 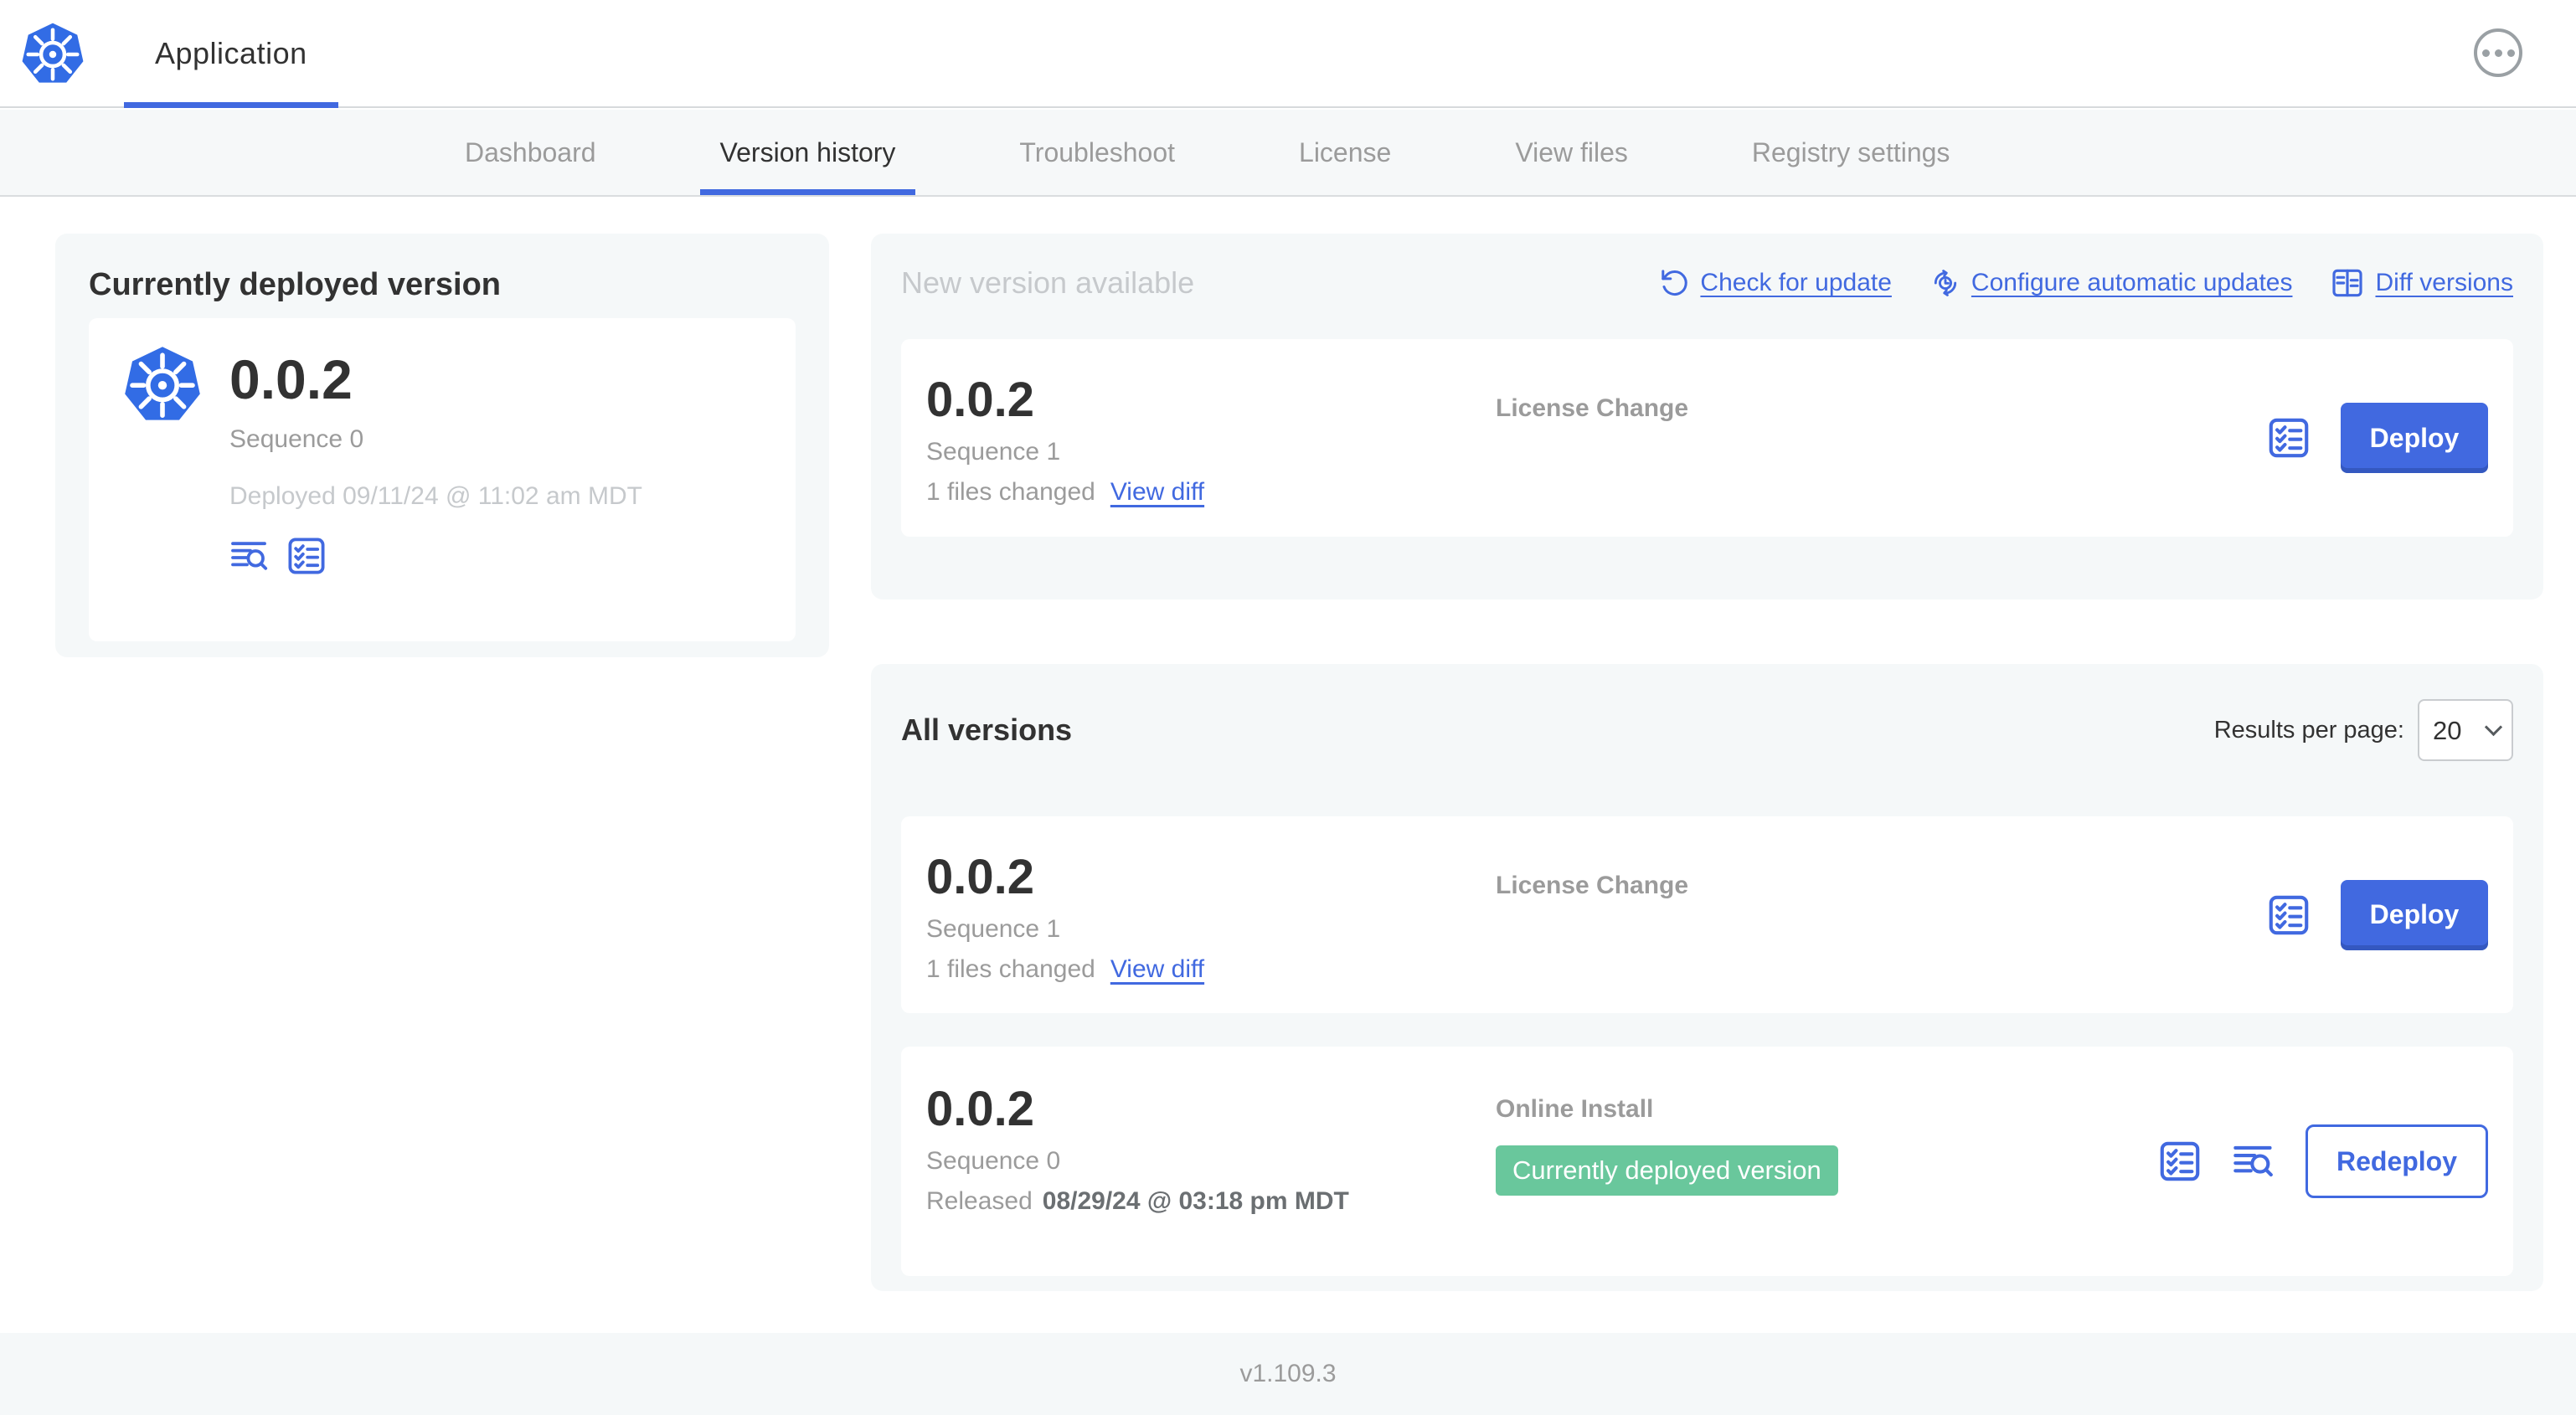 What do you see at coordinates (1575, 1109) in the screenshot?
I see `version-source-label: Online Install` at bounding box center [1575, 1109].